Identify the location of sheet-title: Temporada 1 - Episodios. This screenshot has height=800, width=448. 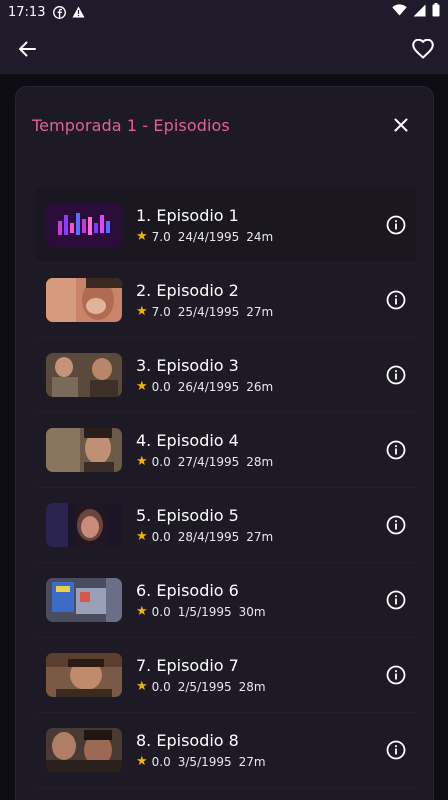
(131, 125).